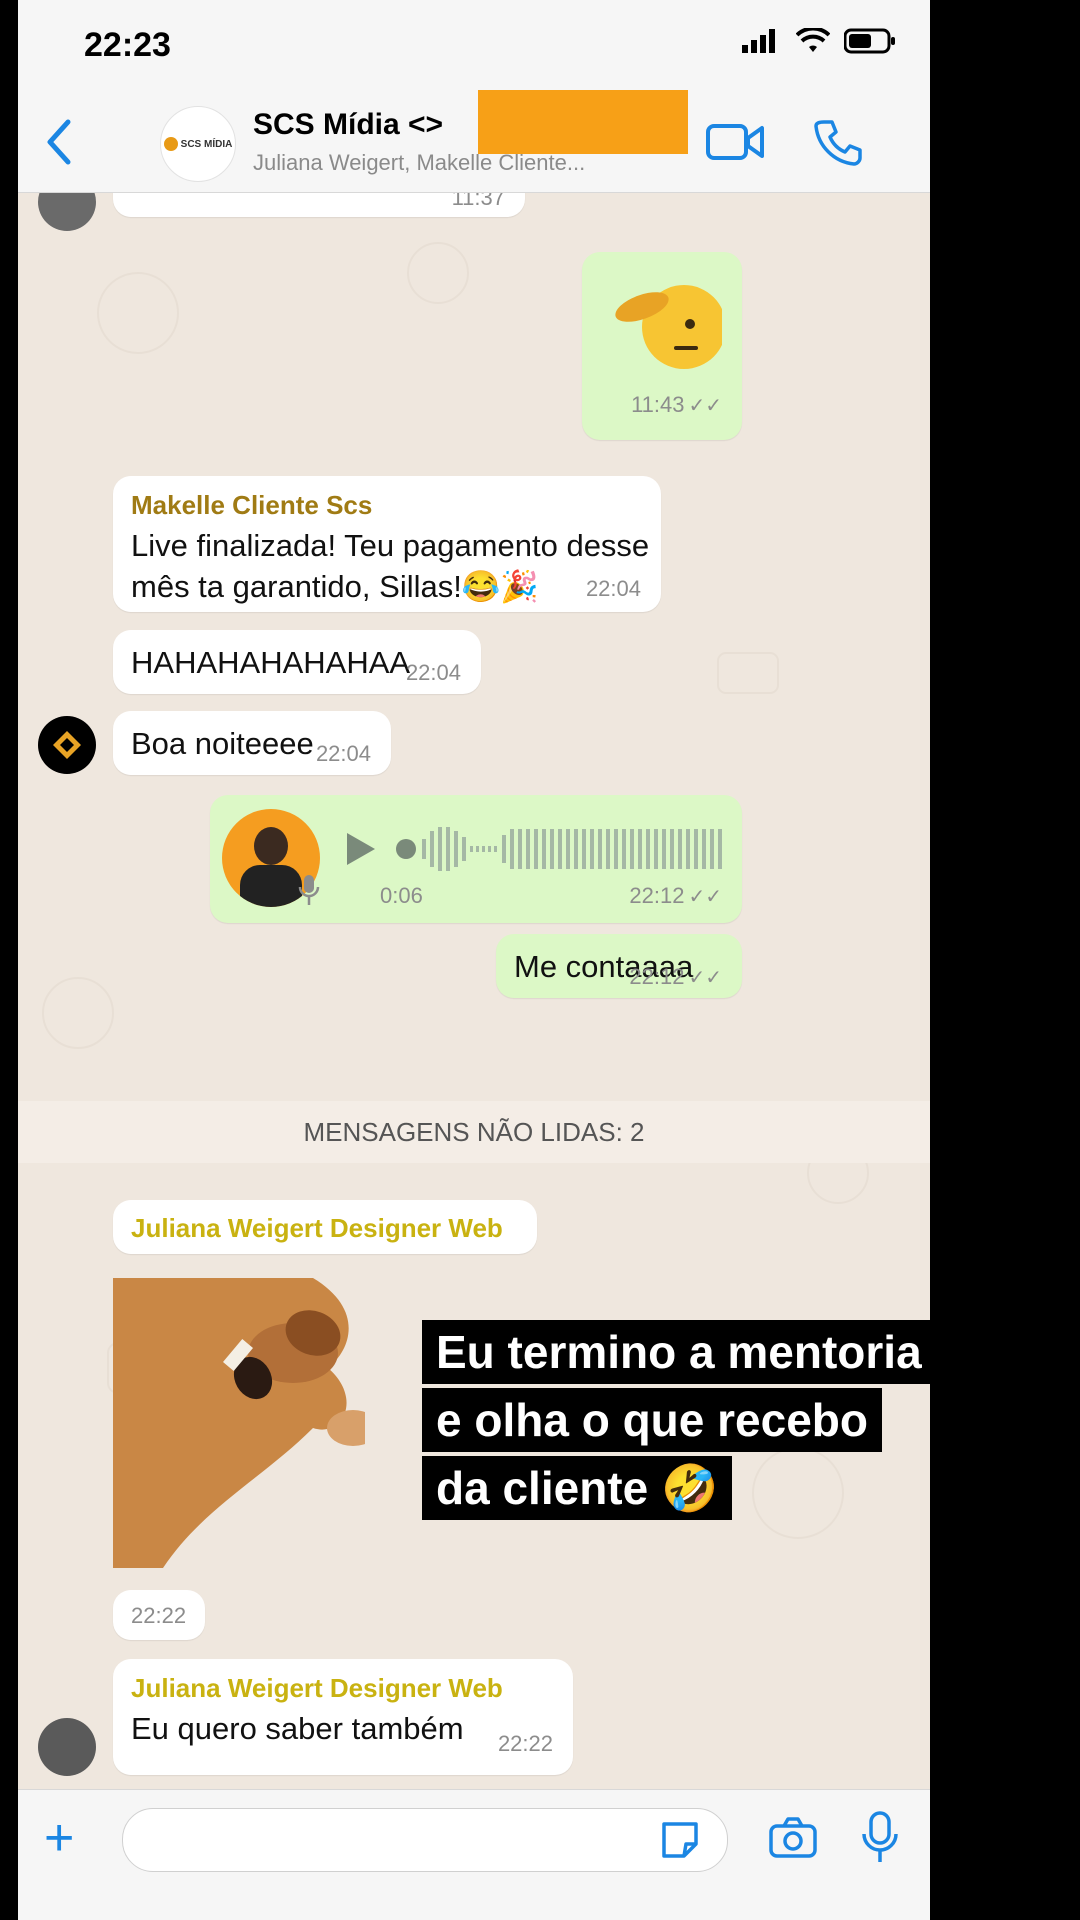  I want to click on caption-line3: da cliente 🤣, so click(577, 1488).